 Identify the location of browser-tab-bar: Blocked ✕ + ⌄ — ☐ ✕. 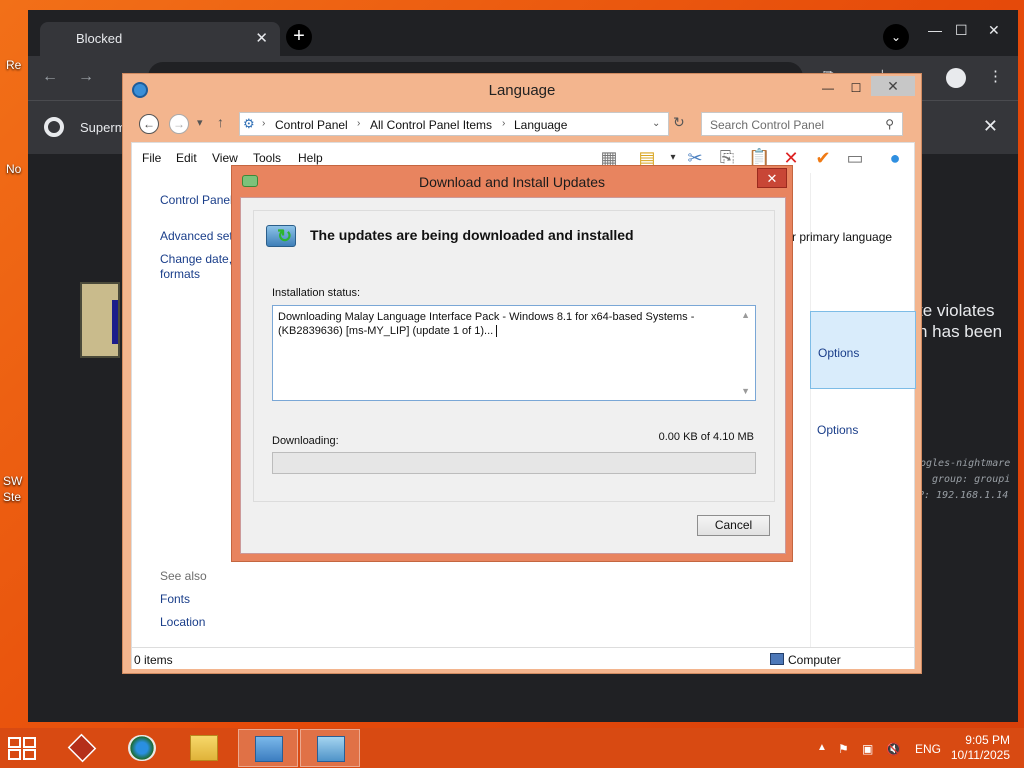
(523, 33).